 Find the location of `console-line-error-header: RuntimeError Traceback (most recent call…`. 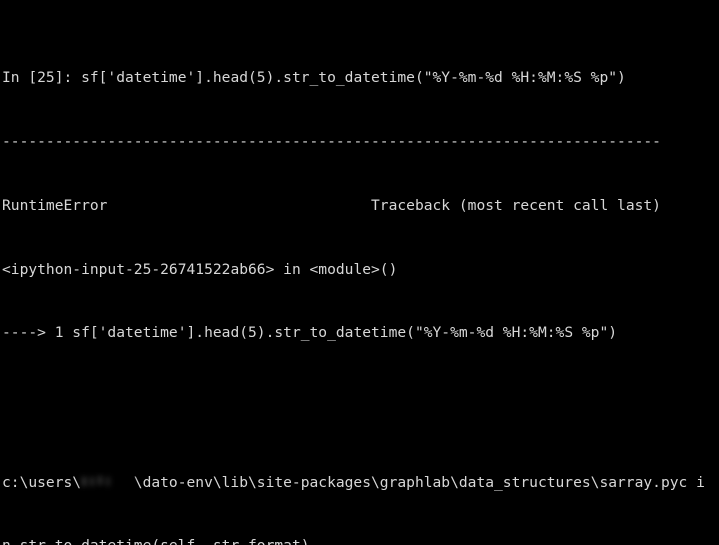

console-line-error-header: RuntimeError Traceback (most recent call… is located at coordinates (331, 205).